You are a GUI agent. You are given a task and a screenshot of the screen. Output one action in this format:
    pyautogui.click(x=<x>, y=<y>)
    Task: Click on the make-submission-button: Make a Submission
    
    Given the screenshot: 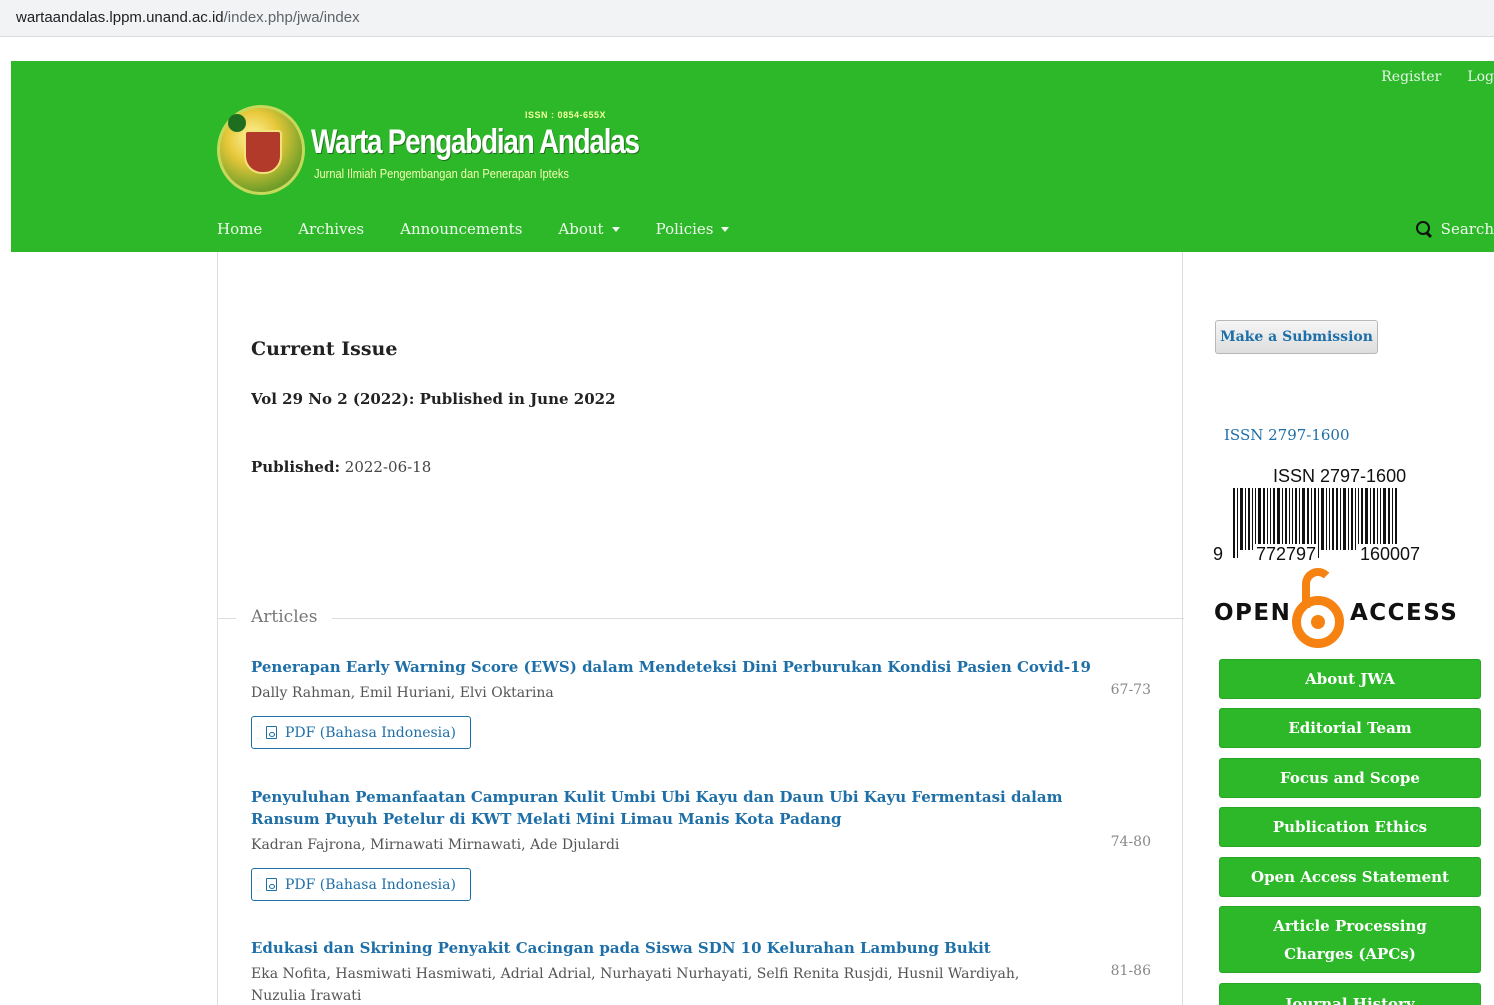 What is the action you would take?
    pyautogui.click(x=1296, y=337)
    